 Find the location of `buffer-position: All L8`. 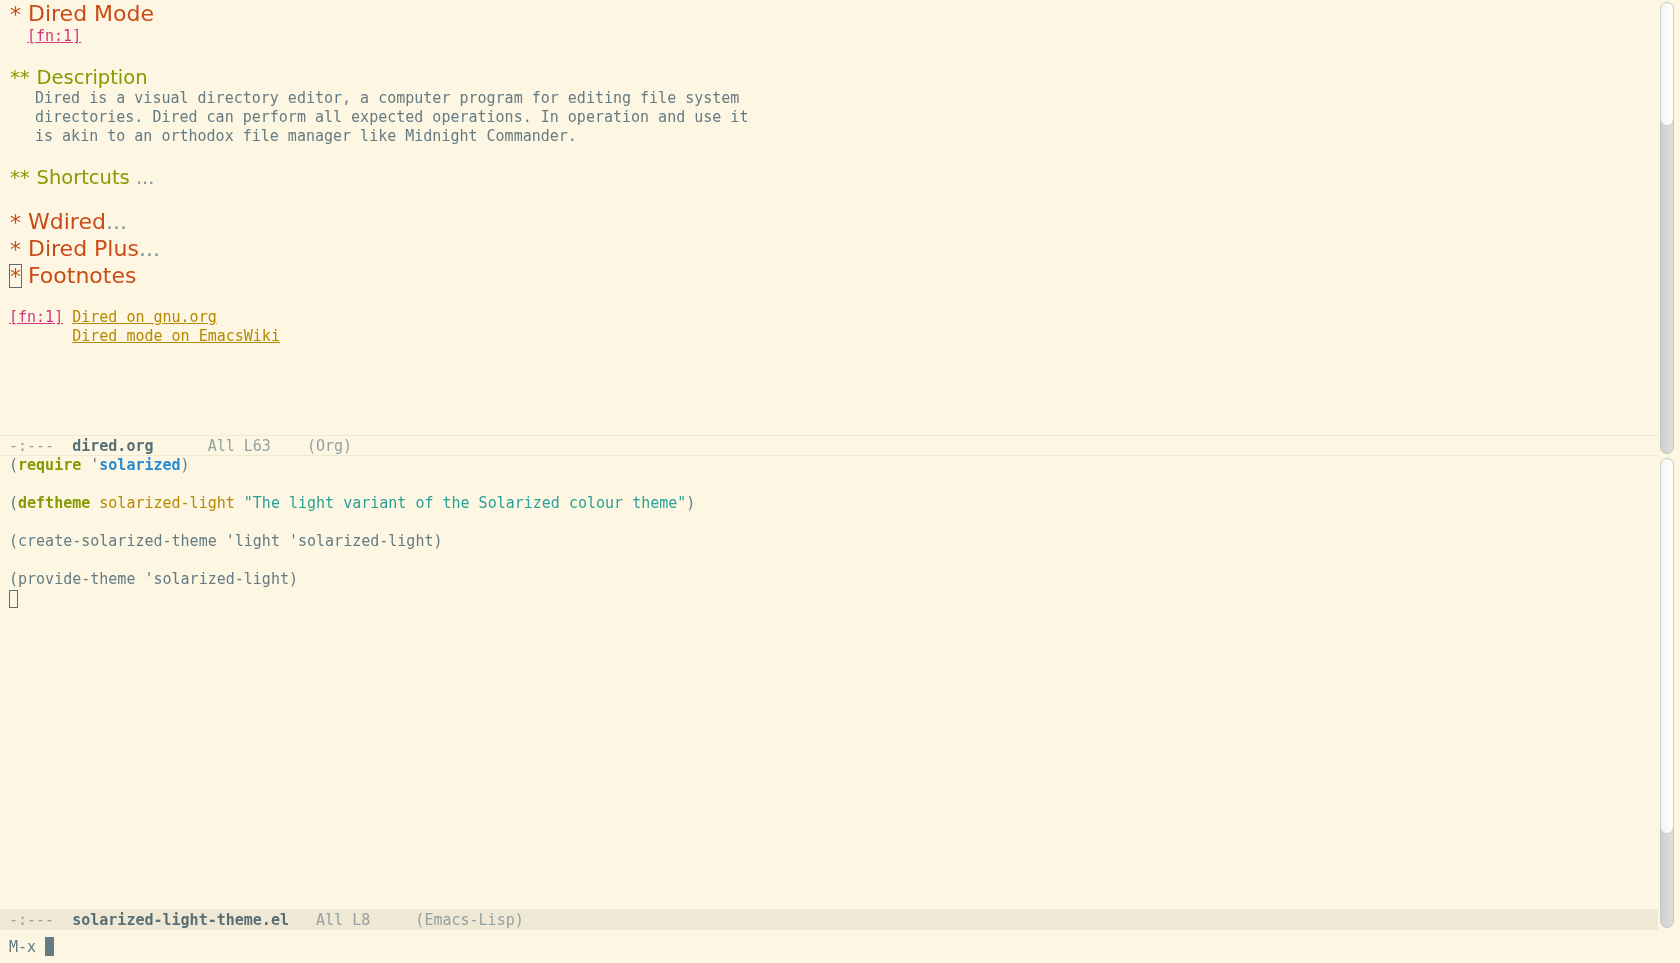

buffer-position: All L8 is located at coordinates (344, 919).